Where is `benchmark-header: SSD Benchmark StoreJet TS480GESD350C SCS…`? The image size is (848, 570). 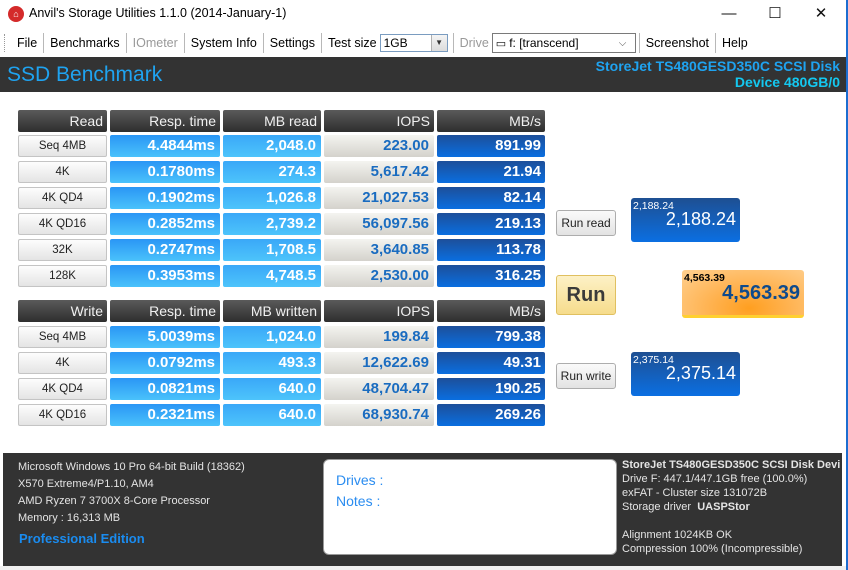
benchmark-header: SSD Benchmark StoreJet TS480GESD350C SCS… is located at coordinates (423, 74).